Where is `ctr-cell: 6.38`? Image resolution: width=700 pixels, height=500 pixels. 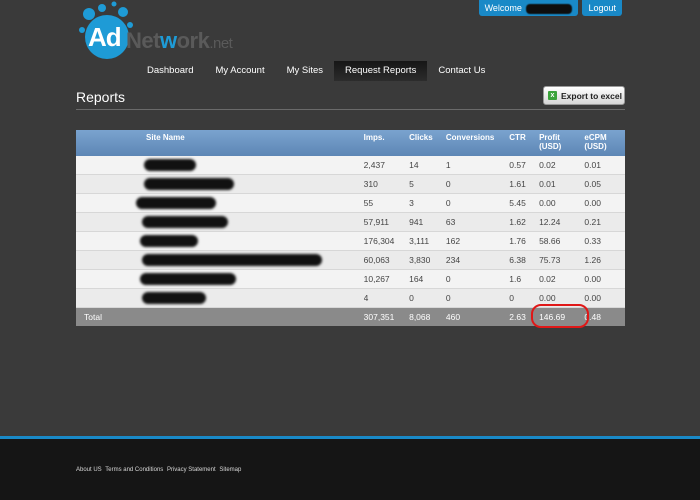
ctr-cell: 6.38 is located at coordinates (524, 260).